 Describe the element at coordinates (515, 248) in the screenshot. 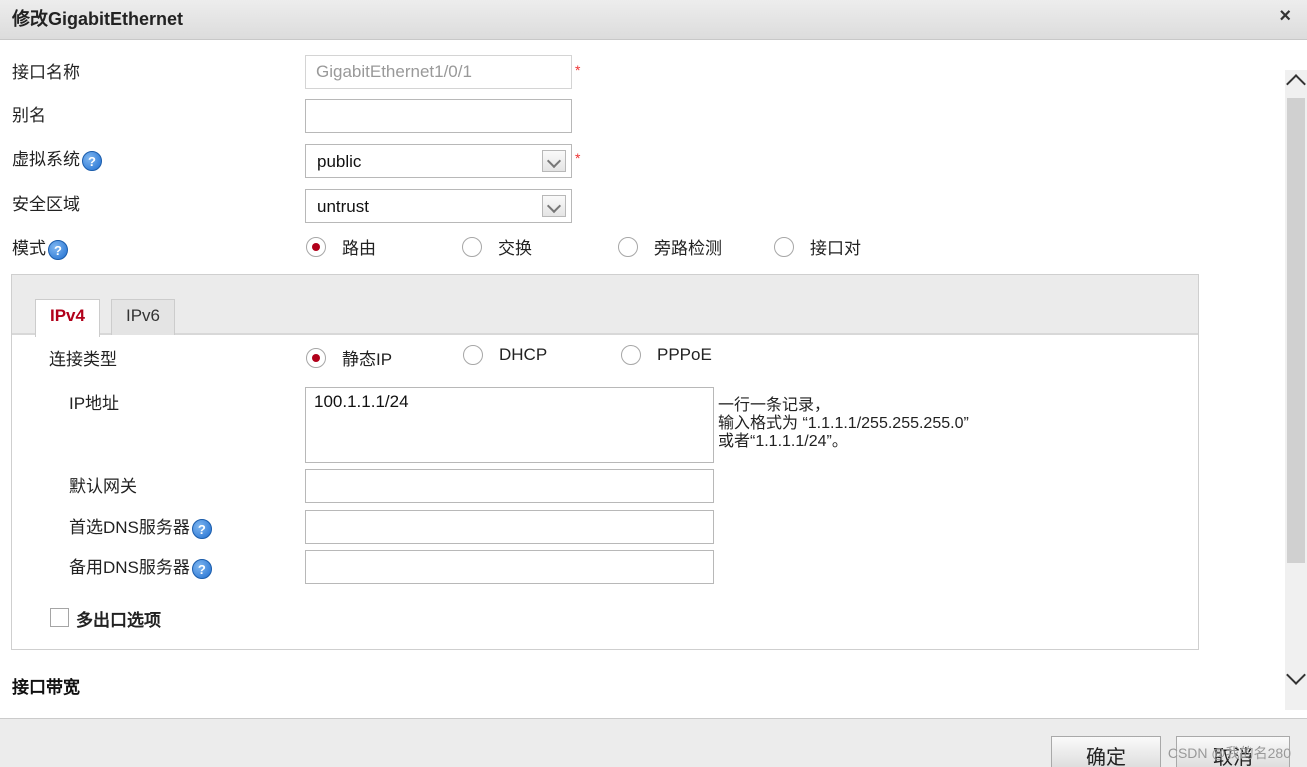

I see `mode-radio-label: 交换` at that location.